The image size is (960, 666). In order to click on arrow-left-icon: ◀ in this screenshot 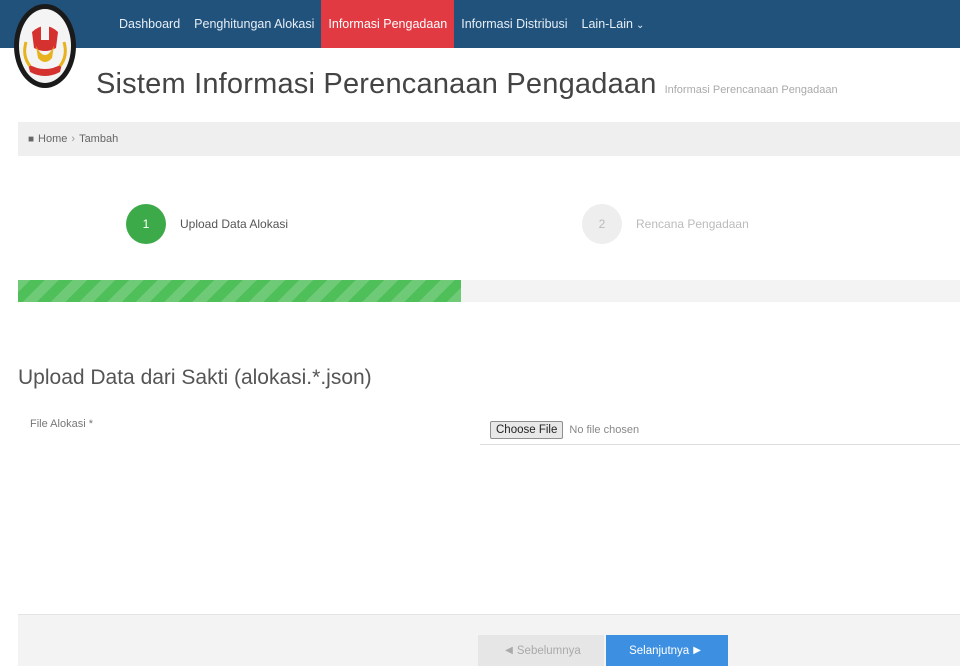, I will do `click(509, 650)`.